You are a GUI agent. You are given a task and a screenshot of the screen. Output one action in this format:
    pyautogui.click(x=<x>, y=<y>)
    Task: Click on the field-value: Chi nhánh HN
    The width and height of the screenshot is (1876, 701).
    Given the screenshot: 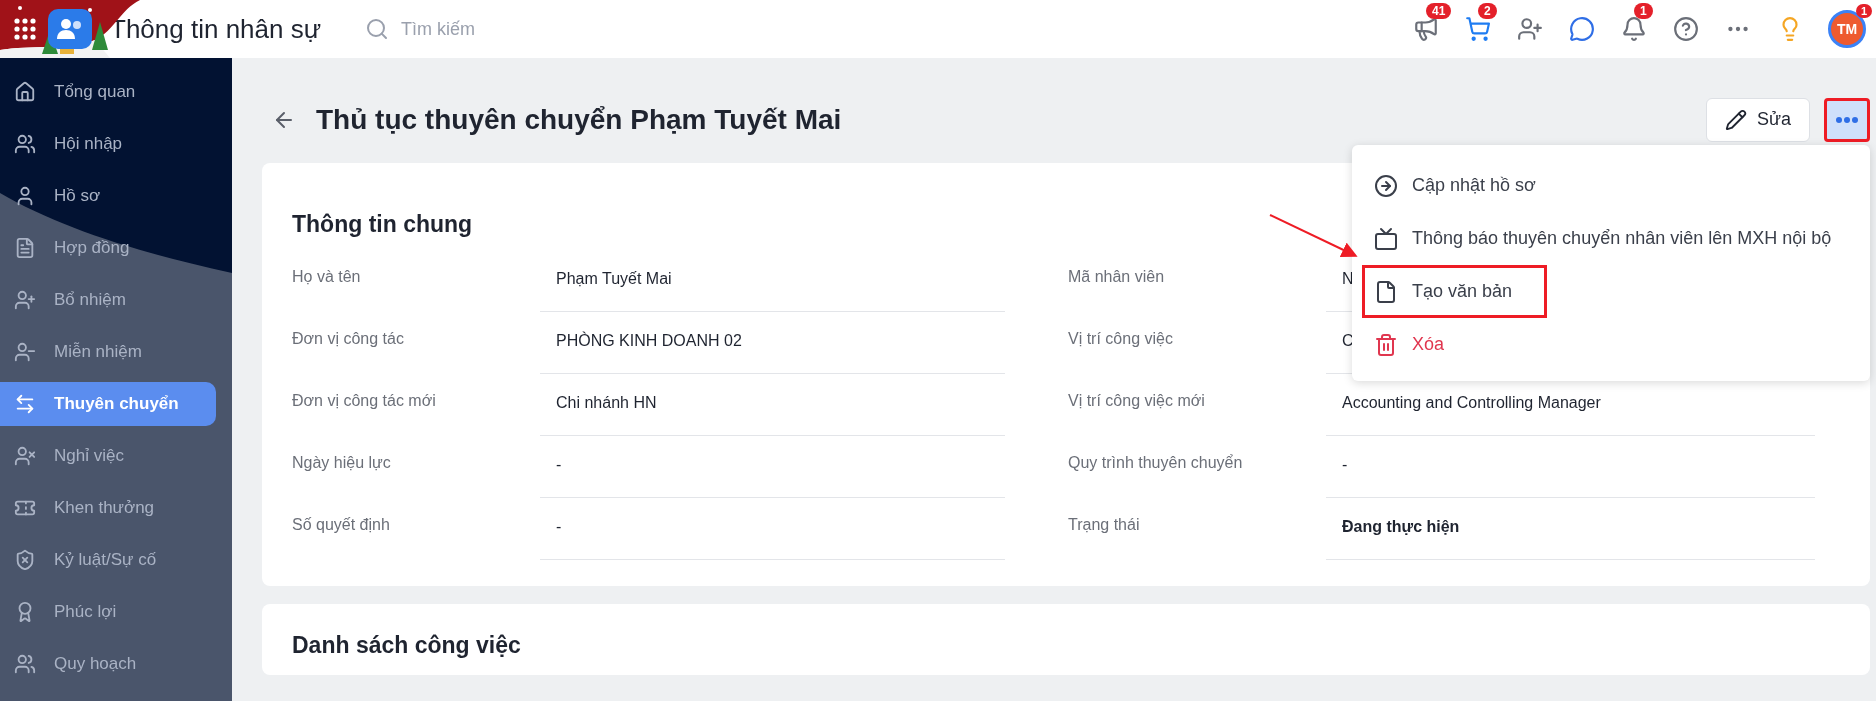 What is the action you would take?
    pyautogui.click(x=772, y=410)
    